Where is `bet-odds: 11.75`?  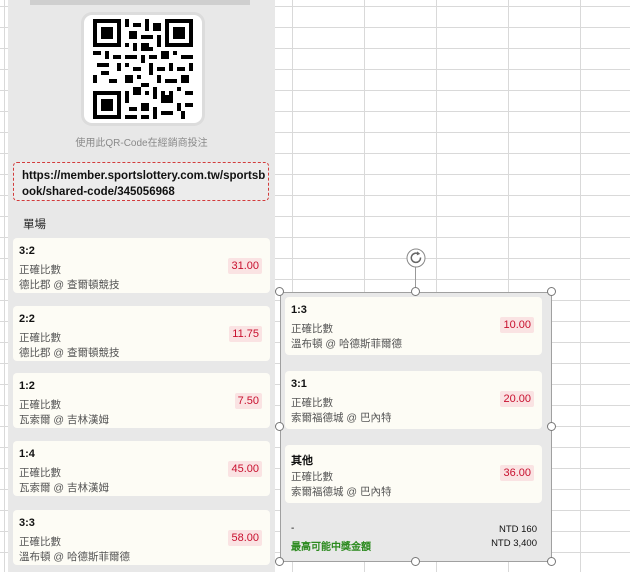
bet-odds: 11.75 is located at coordinates (245, 334).